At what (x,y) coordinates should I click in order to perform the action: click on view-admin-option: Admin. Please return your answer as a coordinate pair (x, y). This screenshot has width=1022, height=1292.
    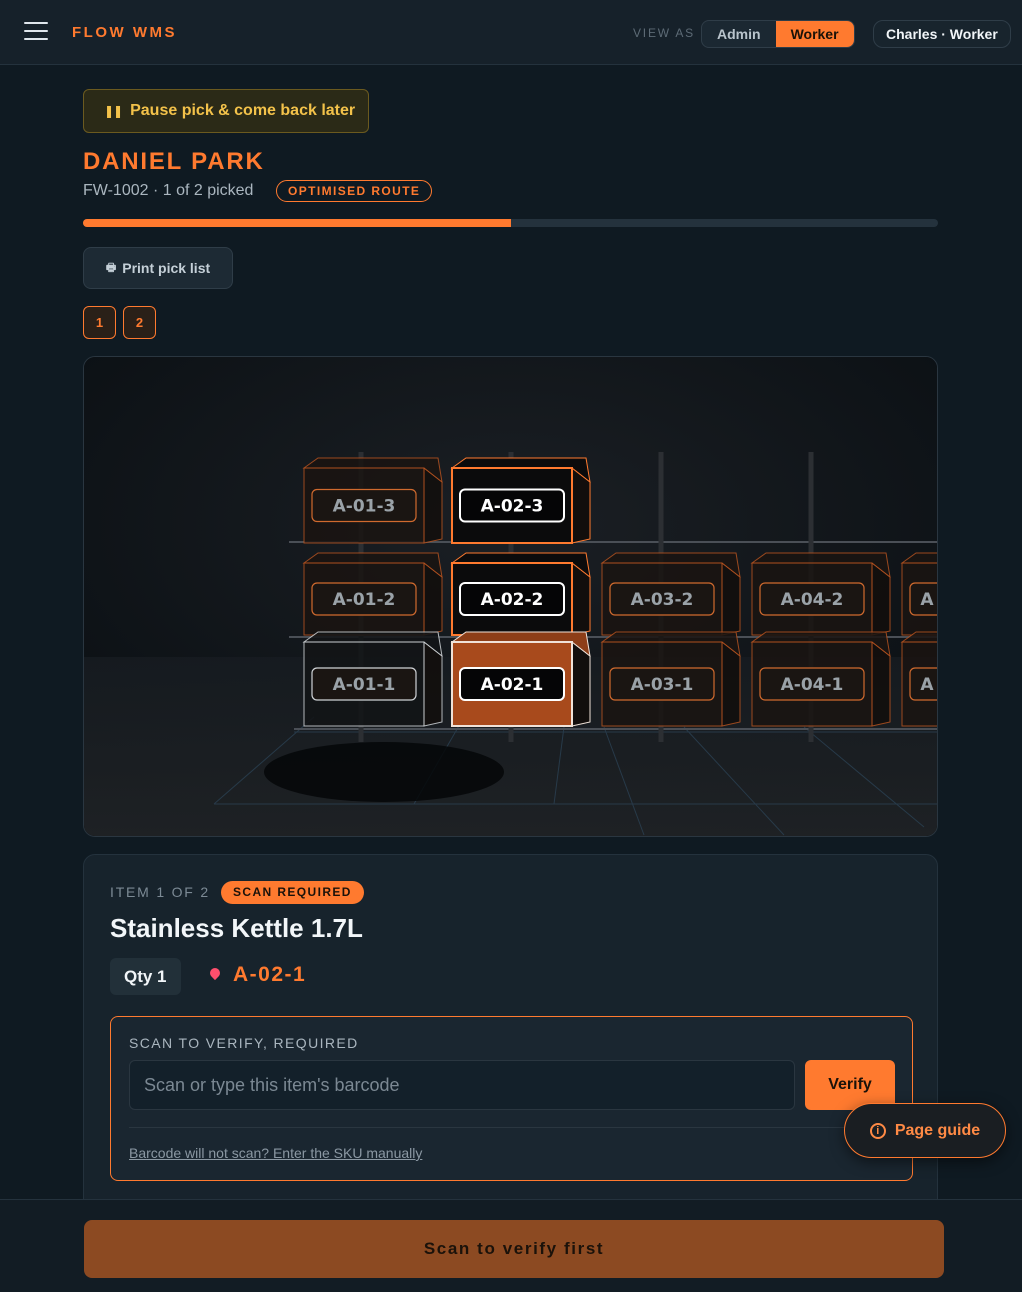
    Looking at the image, I should click on (739, 34).